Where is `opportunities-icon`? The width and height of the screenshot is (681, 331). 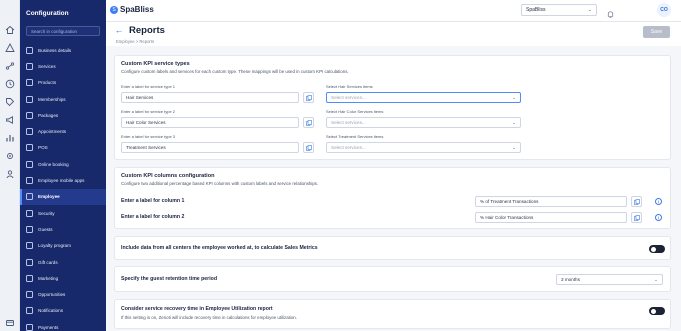 opportunities-icon is located at coordinates (29, 295).